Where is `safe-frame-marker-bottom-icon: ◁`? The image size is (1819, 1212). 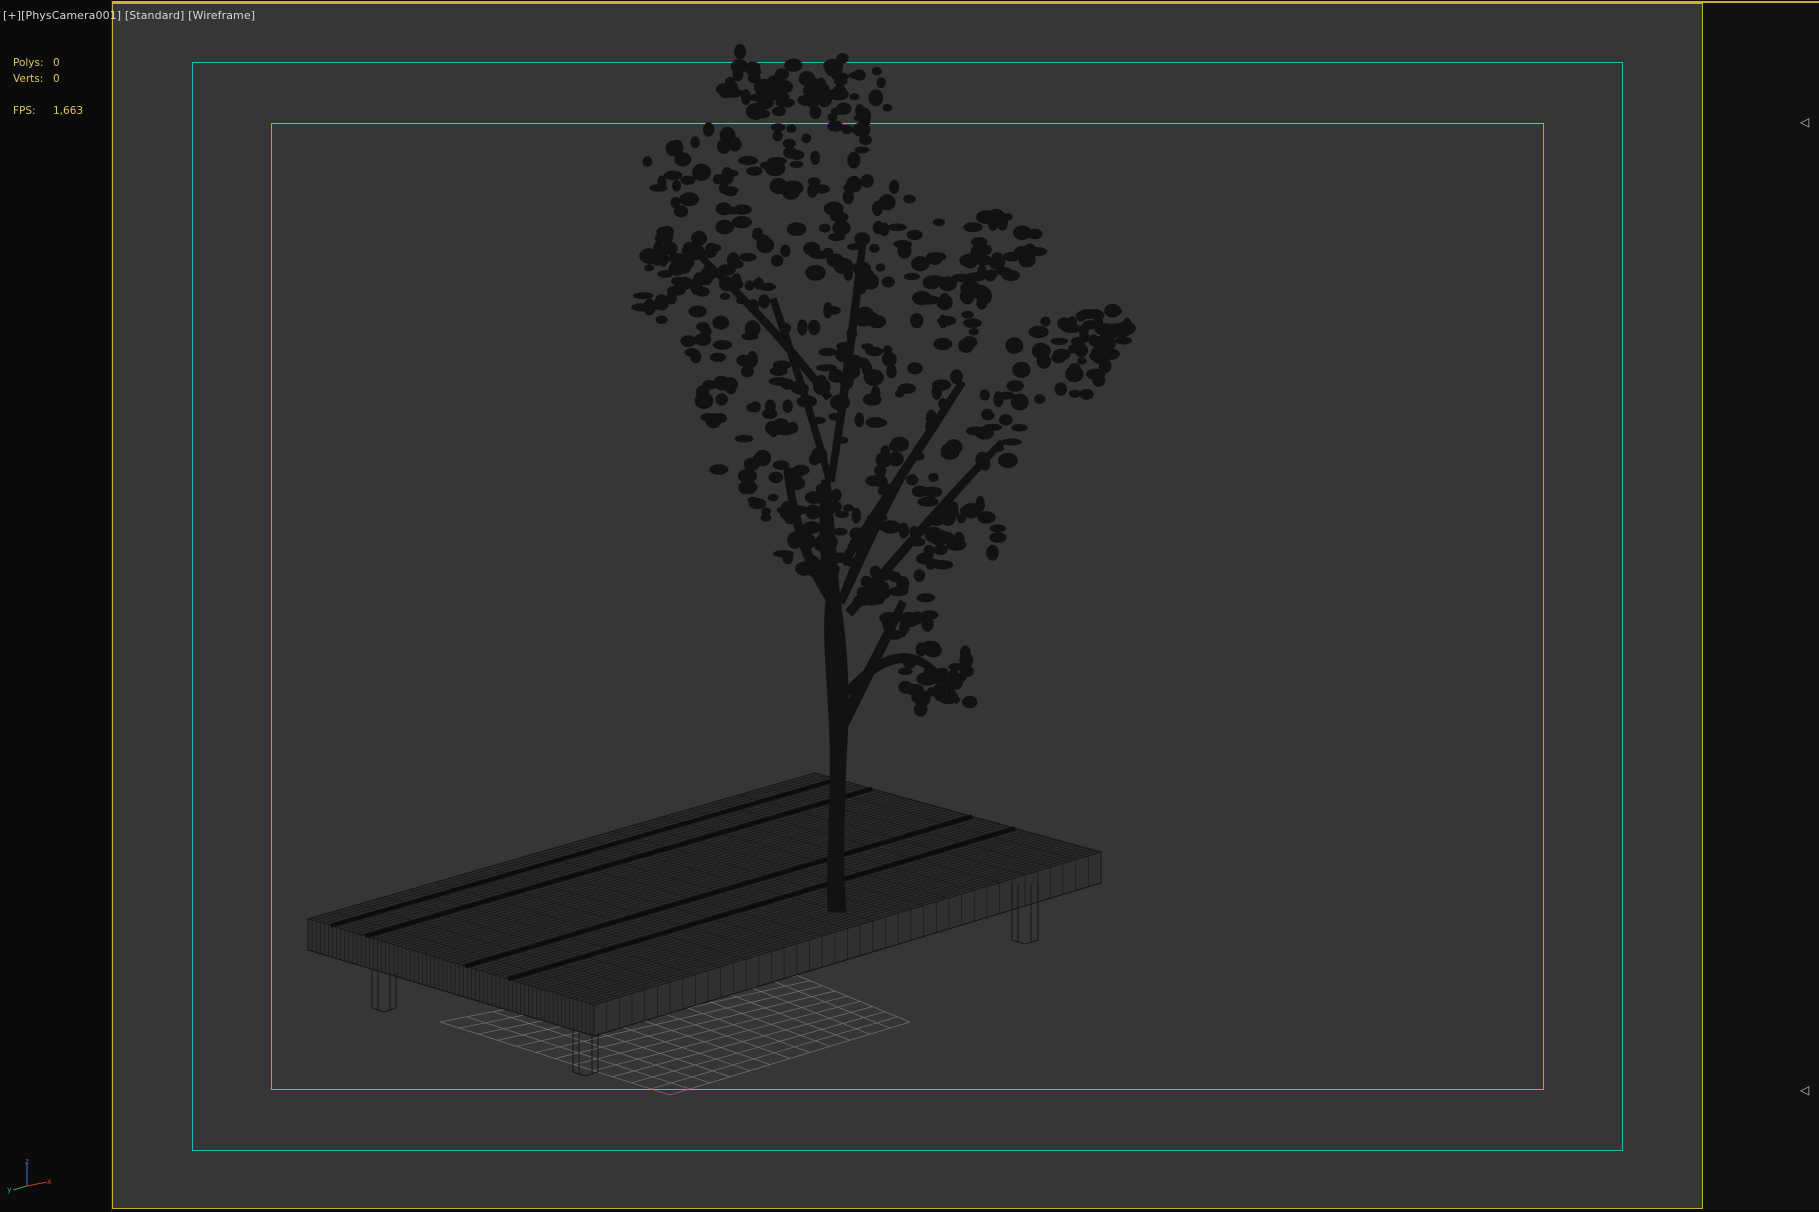
safe-frame-marker-bottom-icon: ◁ is located at coordinates (1805, 1090).